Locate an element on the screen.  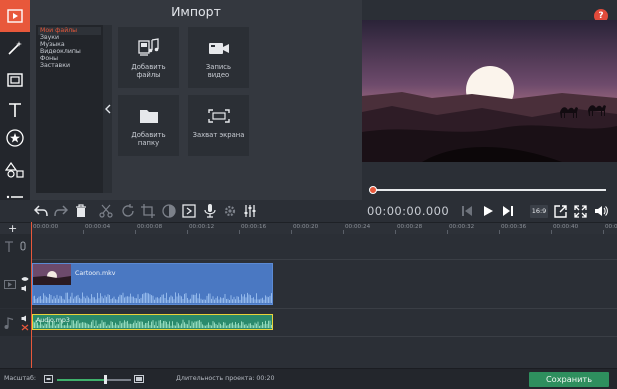
sidebar-item-effects is located at coordinates (15, 48).